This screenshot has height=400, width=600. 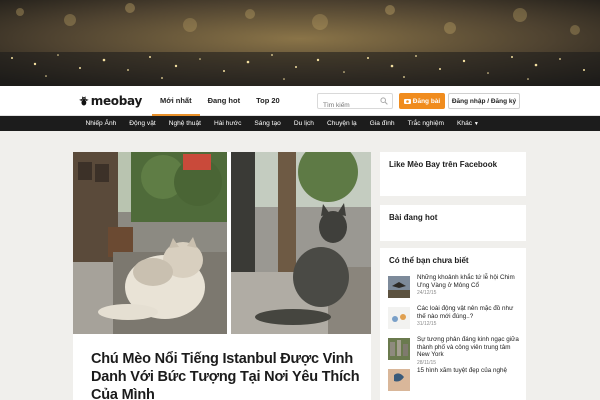 I want to click on eagle-photo-icon, so click(x=399, y=287).